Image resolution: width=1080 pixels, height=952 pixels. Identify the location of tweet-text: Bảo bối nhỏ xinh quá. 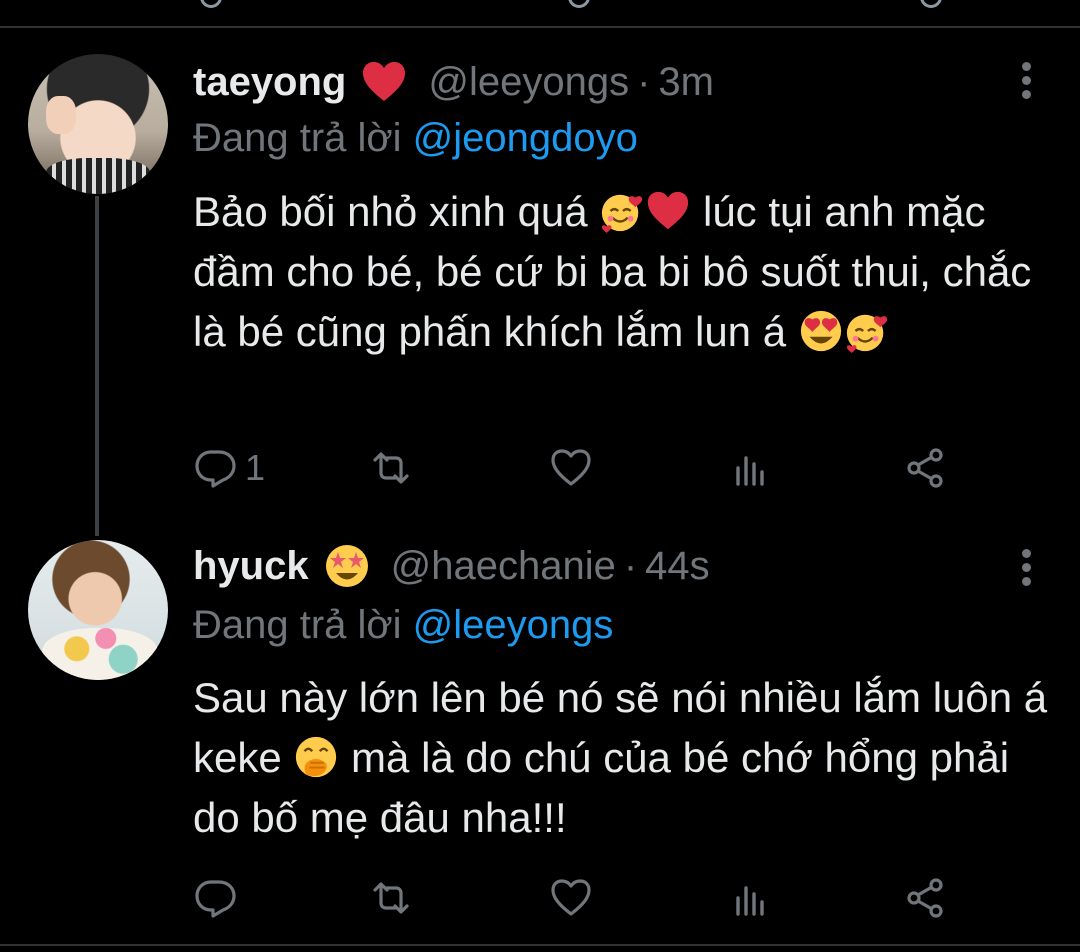
(396, 211).